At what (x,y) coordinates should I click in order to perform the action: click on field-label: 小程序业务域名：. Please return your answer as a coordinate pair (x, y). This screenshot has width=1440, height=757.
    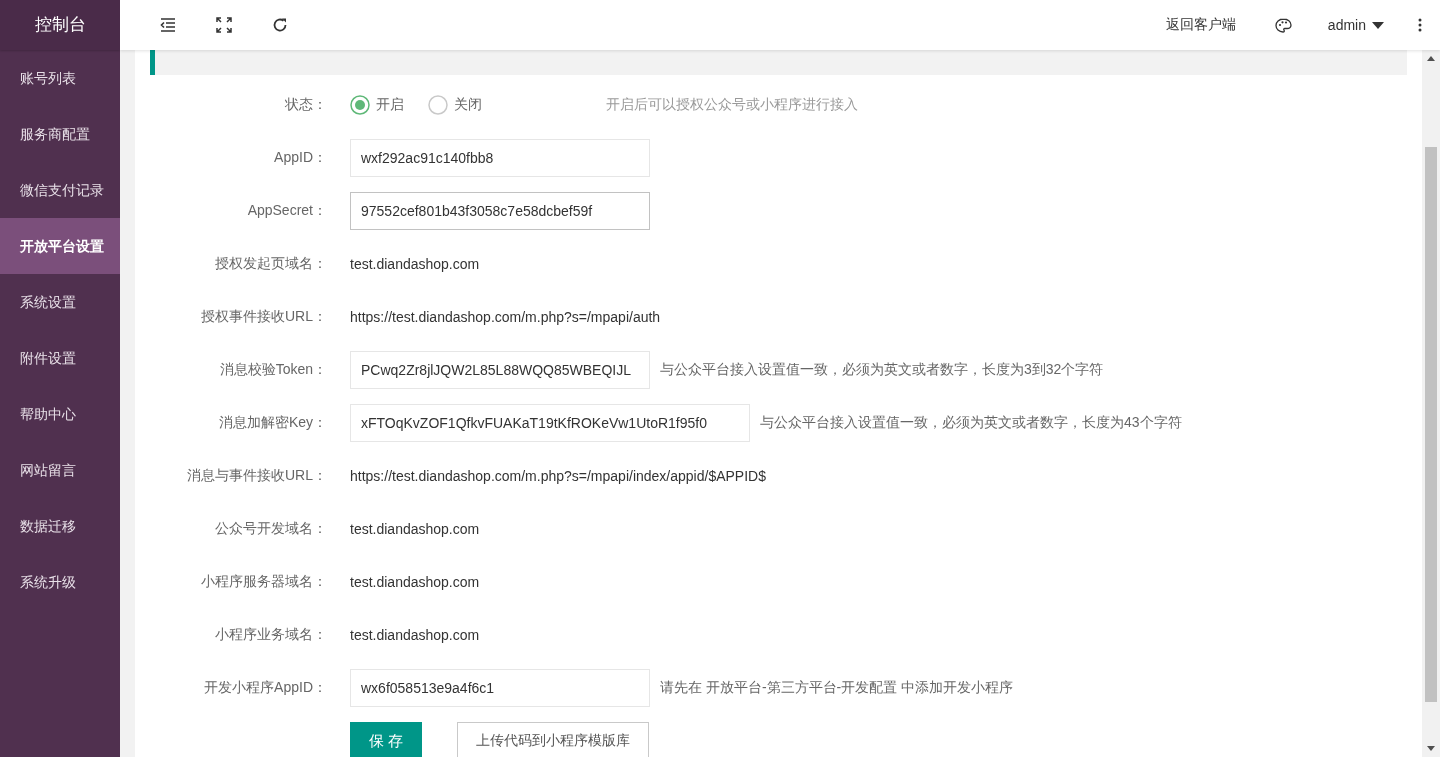
    Looking at the image, I should click on (271, 635).